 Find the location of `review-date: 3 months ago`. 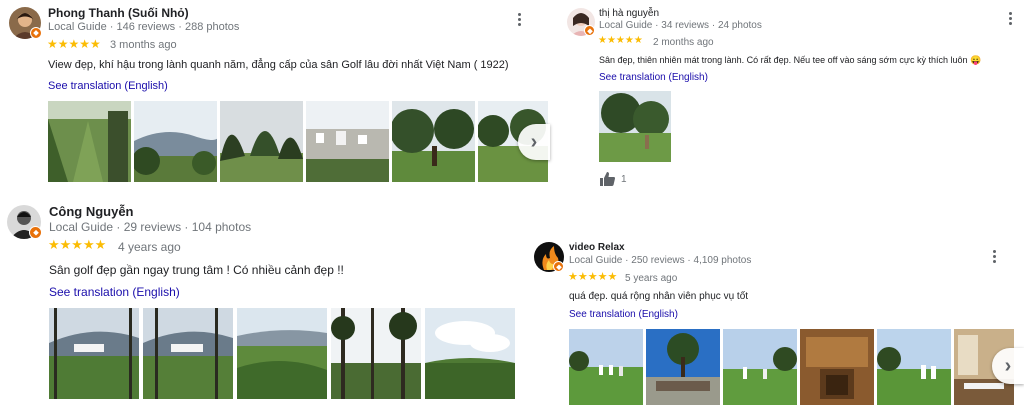

review-date: 3 months ago is located at coordinates (143, 45).